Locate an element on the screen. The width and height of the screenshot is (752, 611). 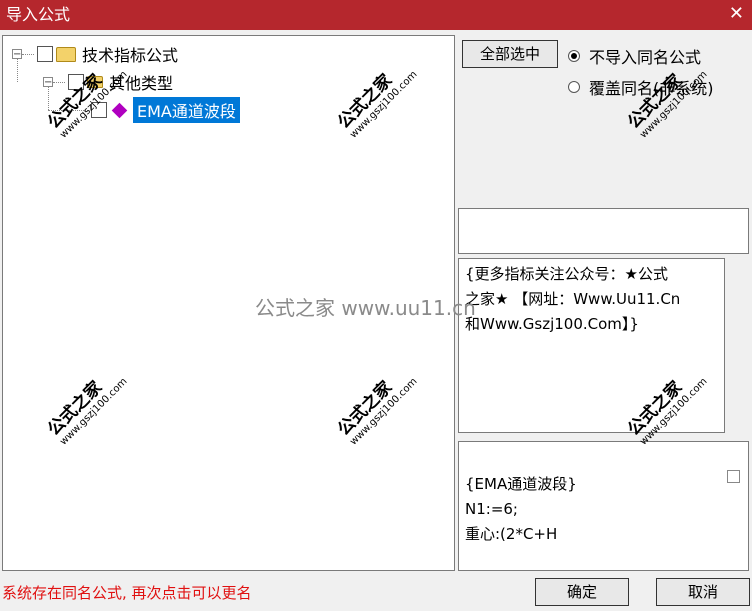
tree-node-ema-channel: EMA通道波段 is located at coordinates (144, 110).